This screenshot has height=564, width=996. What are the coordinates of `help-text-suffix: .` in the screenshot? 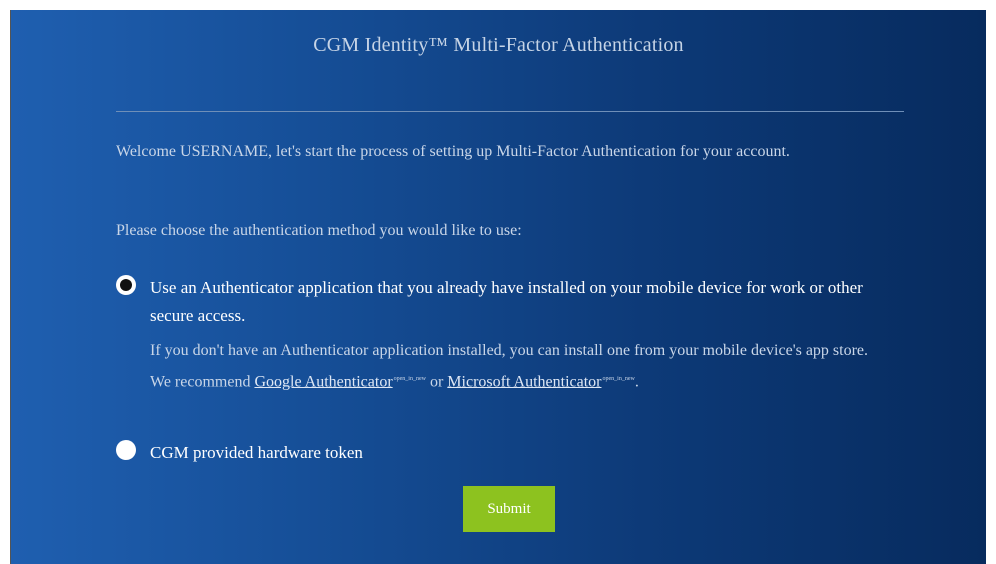 It's located at (636, 382).